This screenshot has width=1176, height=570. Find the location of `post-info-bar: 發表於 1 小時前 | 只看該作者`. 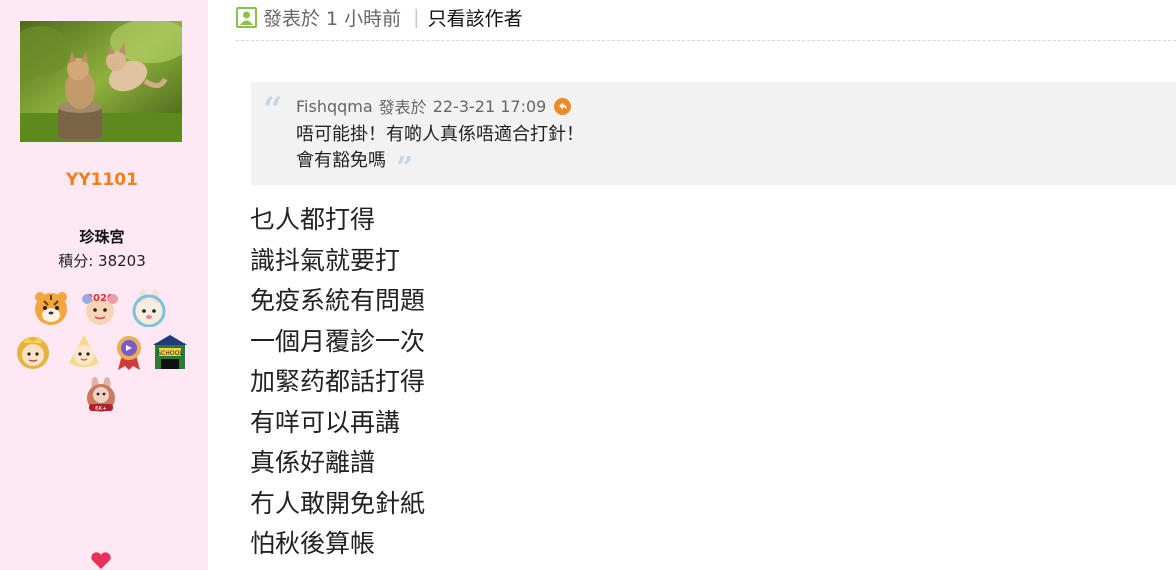

post-info-bar: 發表於 1 小時前 | 只看該作者 is located at coordinates (379, 17).